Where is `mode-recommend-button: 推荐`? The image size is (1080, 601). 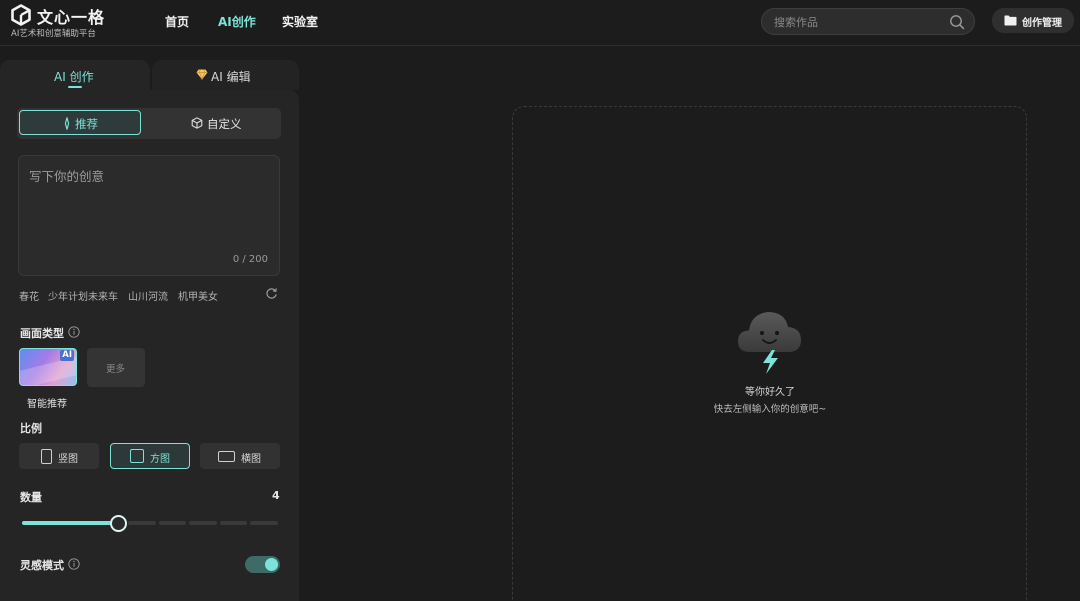
mode-recommend-button: 推荐 is located at coordinates (80, 122).